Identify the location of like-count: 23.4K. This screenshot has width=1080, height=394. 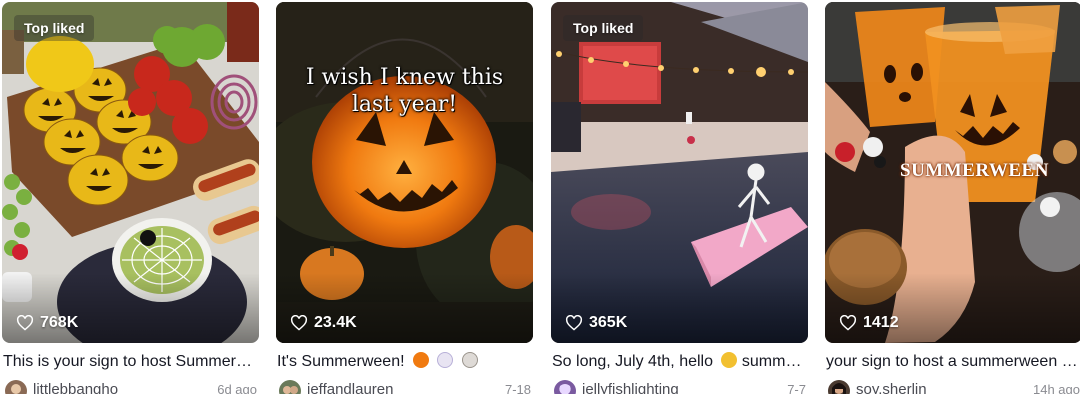
(323, 323).